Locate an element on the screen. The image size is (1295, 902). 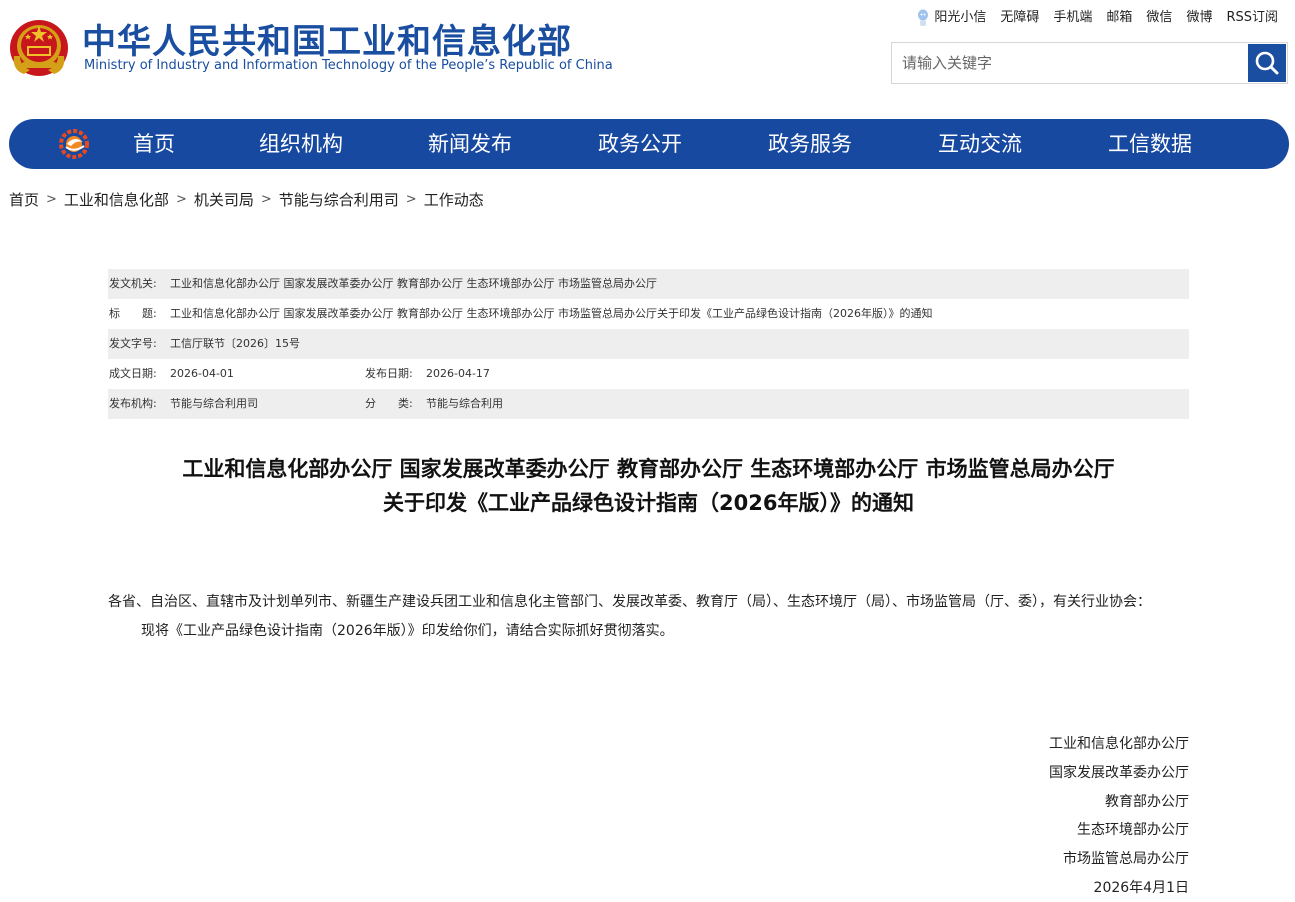
meta-label: 成文日期: is located at coordinates (133, 373).